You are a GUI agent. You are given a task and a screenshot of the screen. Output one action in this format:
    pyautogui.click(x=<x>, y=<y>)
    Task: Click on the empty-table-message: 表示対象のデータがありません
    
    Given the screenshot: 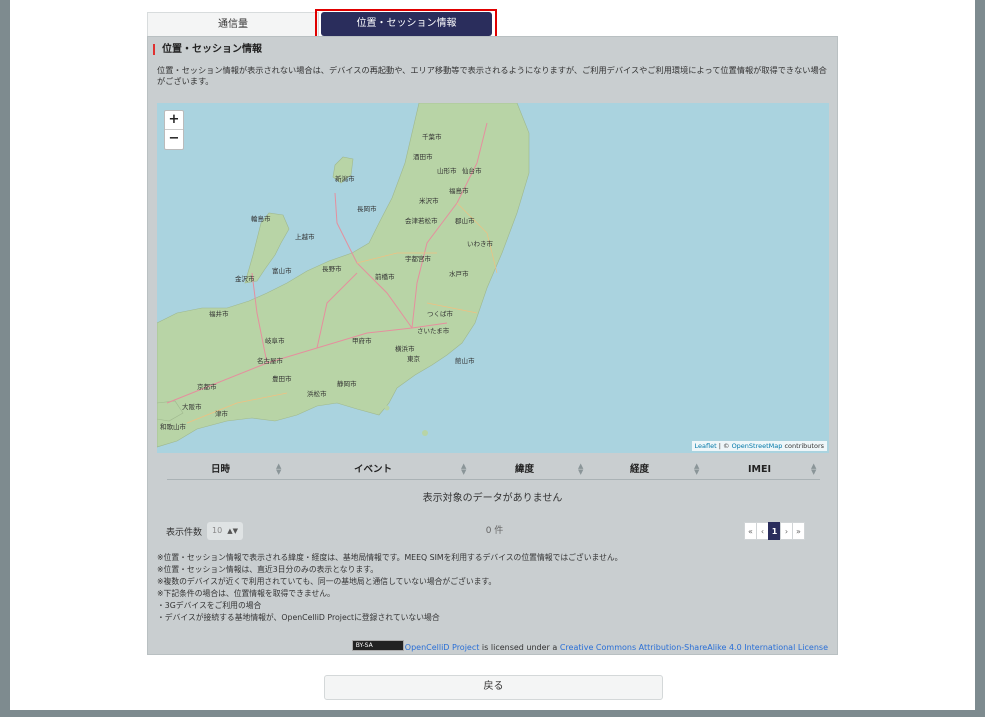 What is the action you would take?
    pyautogui.click(x=492, y=498)
    